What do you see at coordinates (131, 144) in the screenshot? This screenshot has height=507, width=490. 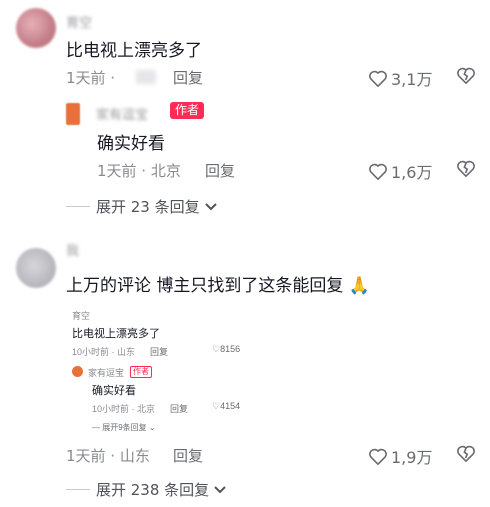 I see `reply1-text: 确实好看` at bounding box center [131, 144].